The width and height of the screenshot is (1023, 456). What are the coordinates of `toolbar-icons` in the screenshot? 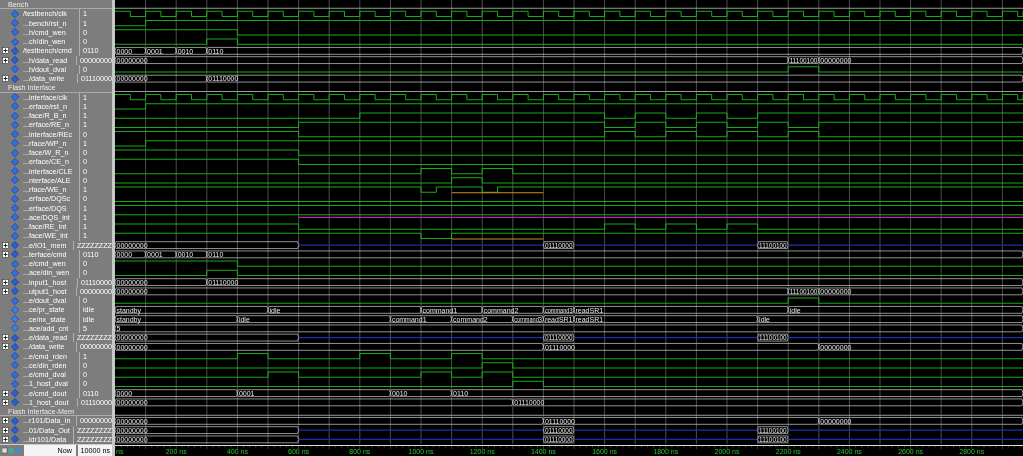 It's located at (11, 450).